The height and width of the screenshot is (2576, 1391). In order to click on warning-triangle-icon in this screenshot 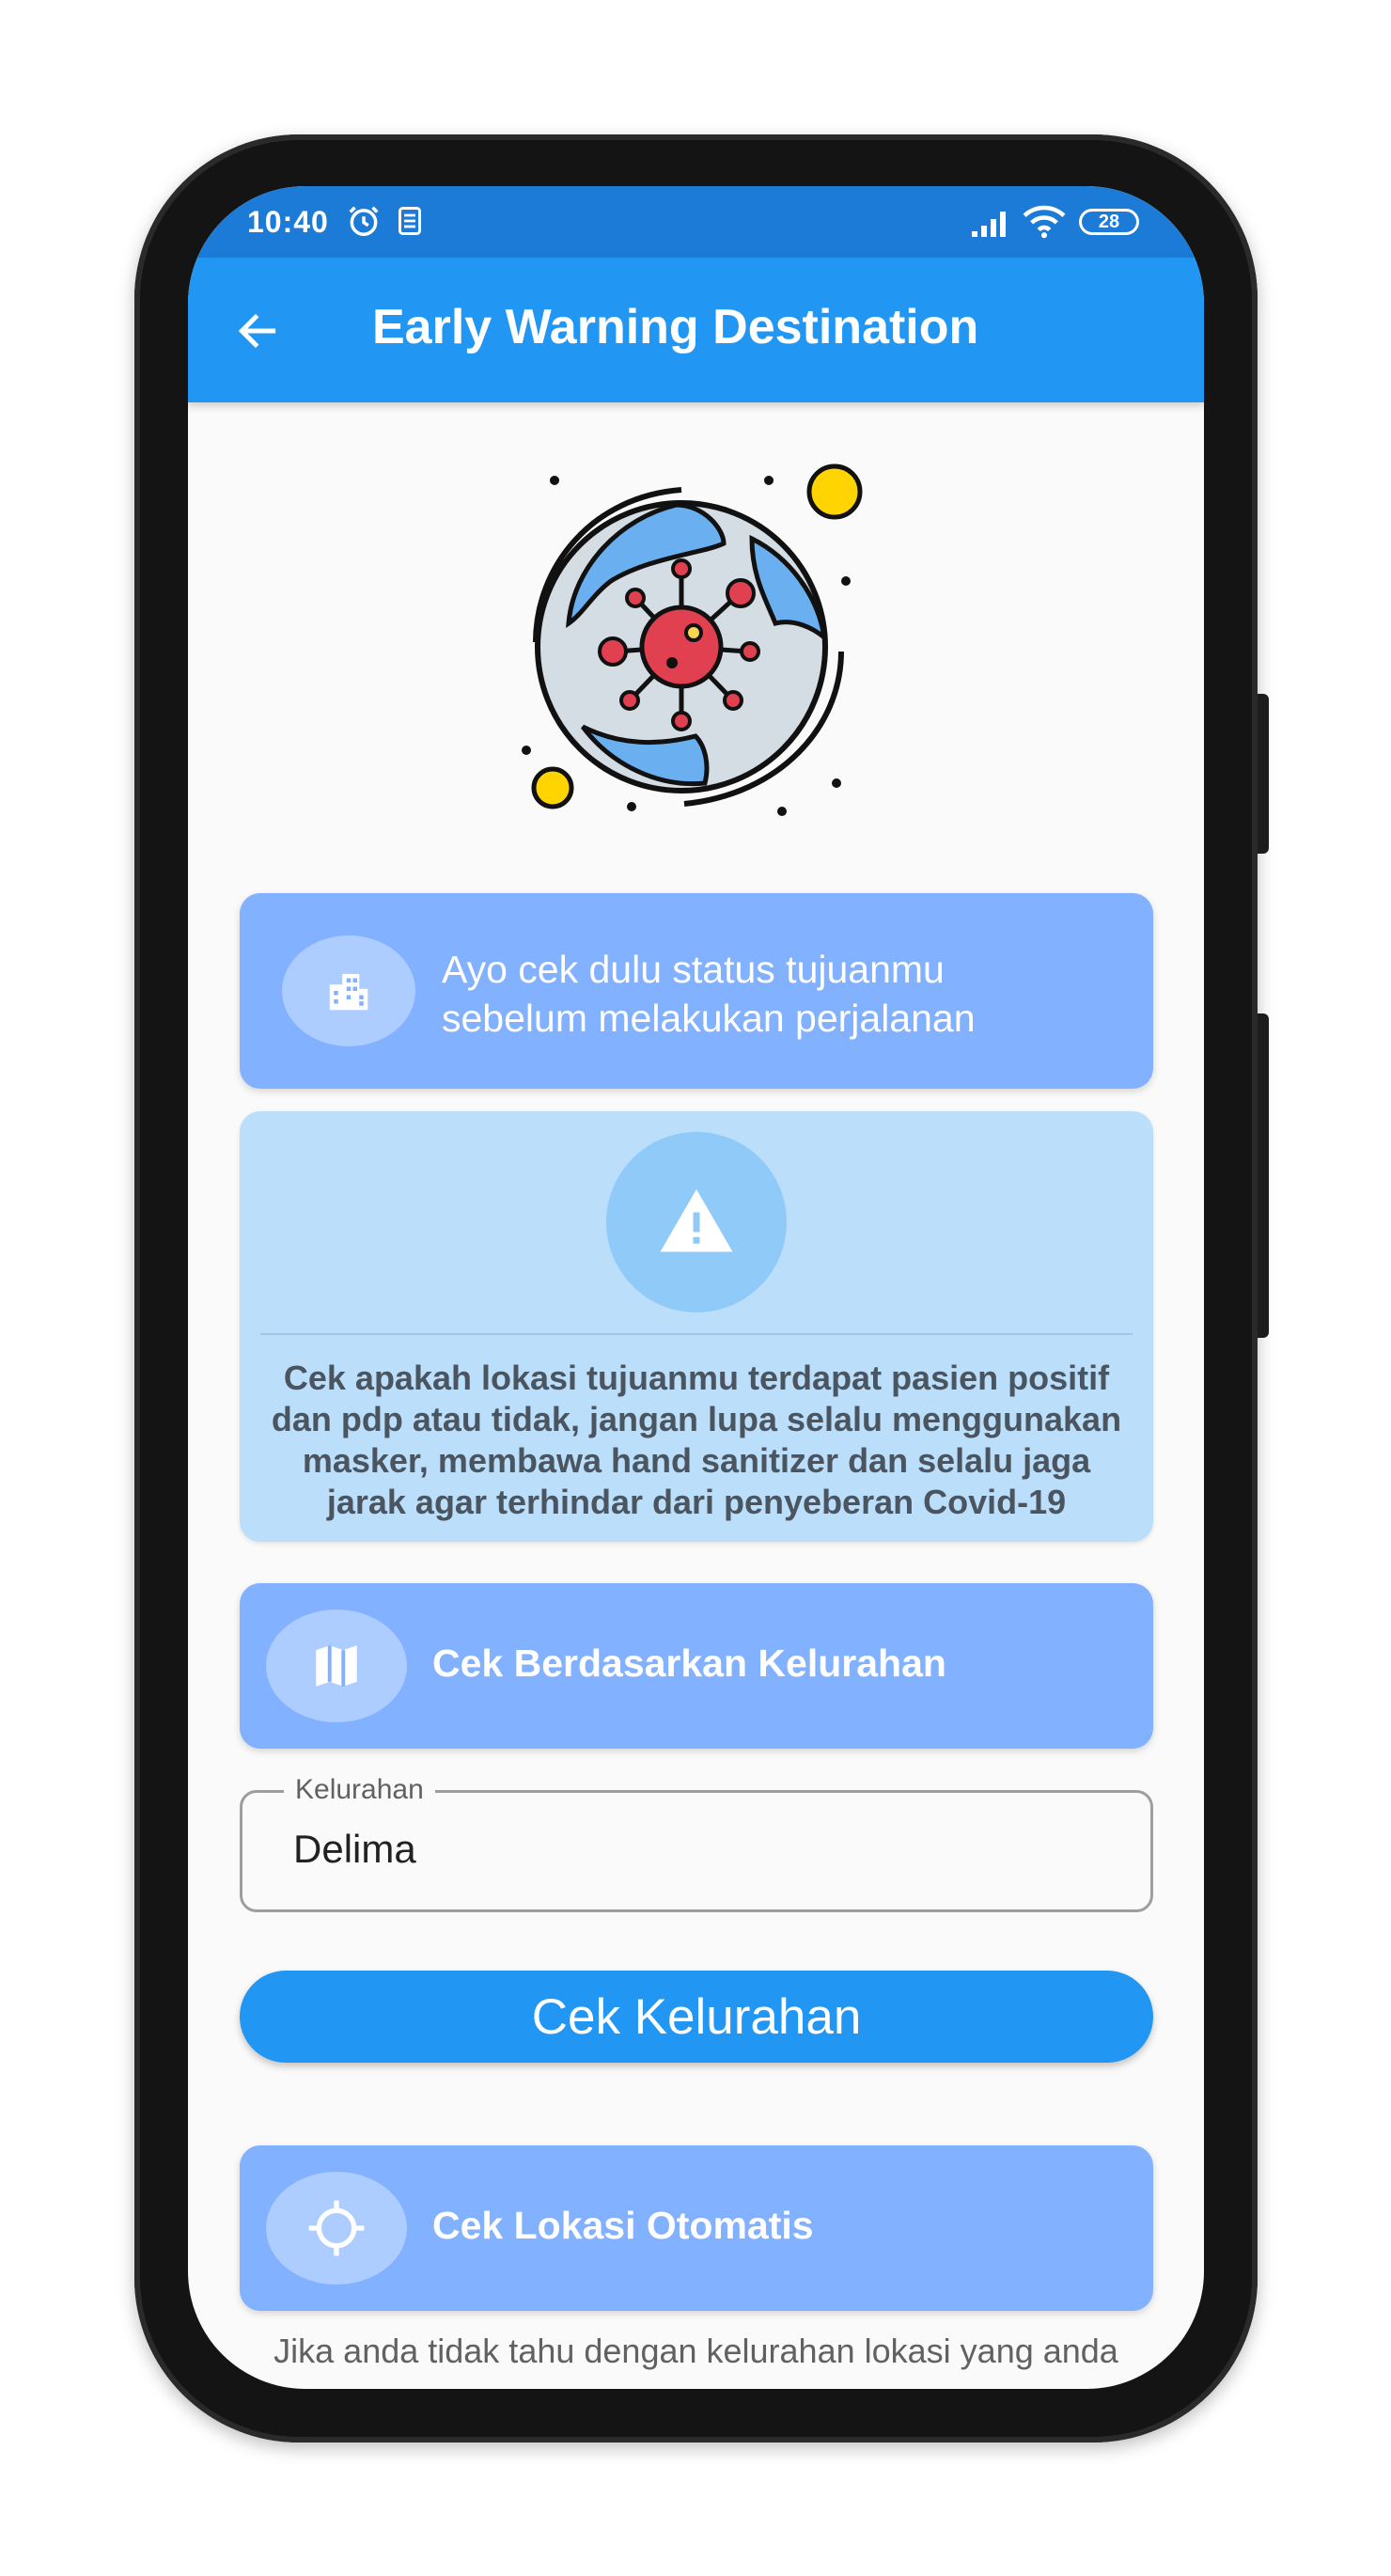, I will do `click(696, 1220)`.